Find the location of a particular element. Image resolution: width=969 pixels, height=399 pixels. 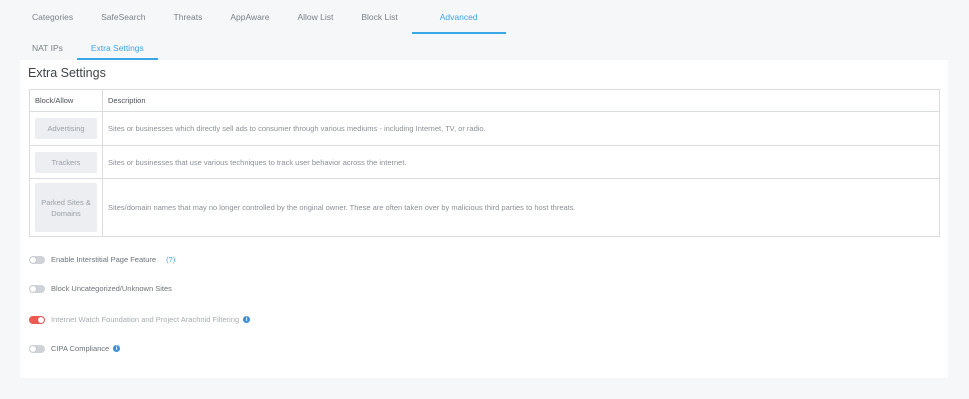

tab-allow-list: Allow List is located at coordinates (315, 23).